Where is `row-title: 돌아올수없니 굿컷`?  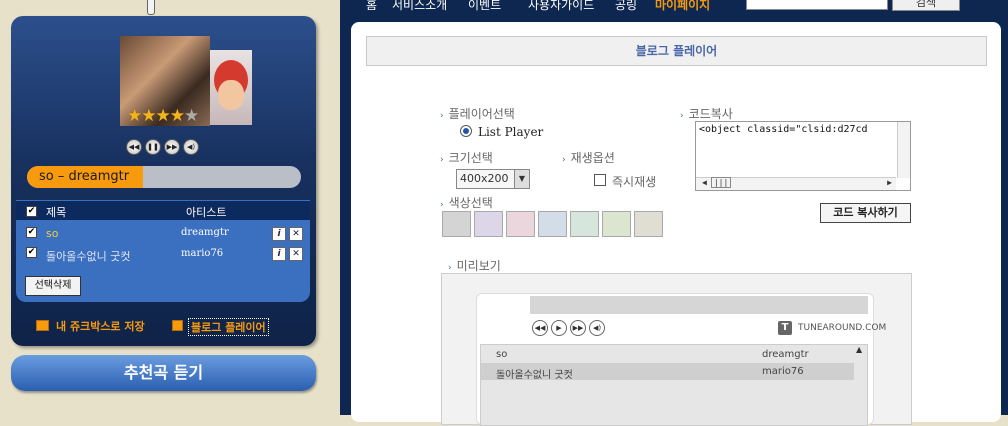 row-title: 돌아올수없니 굿컷 is located at coordinates (88, 256).